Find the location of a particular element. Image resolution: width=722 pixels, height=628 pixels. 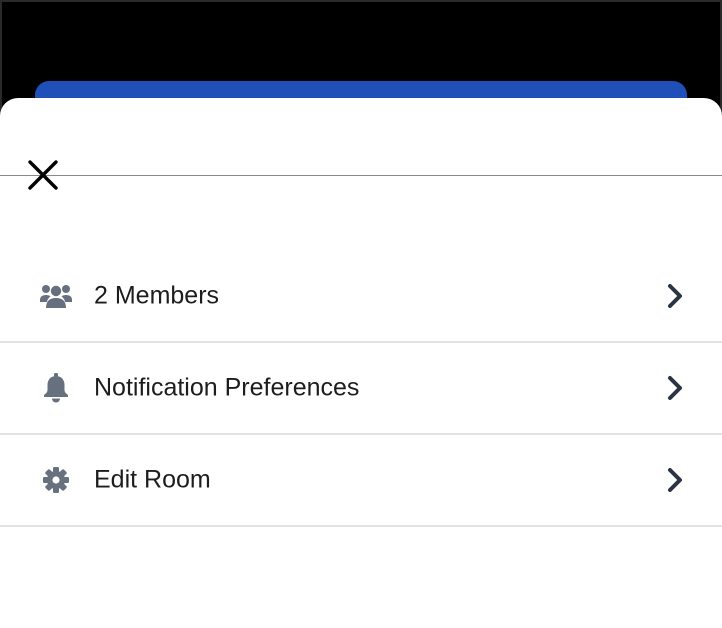

close-button is located at coordinates (43, 175).